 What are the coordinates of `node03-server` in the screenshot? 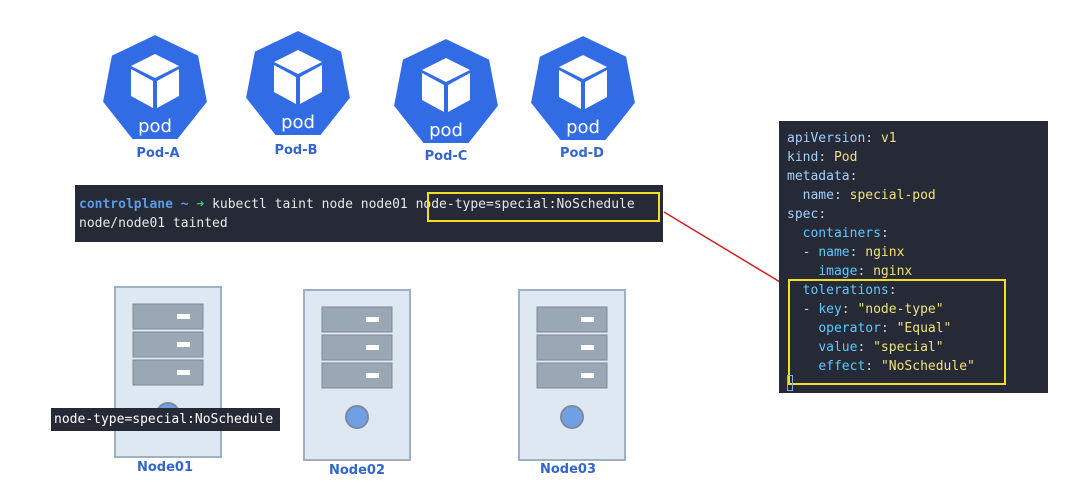 It's located at (572, 377).